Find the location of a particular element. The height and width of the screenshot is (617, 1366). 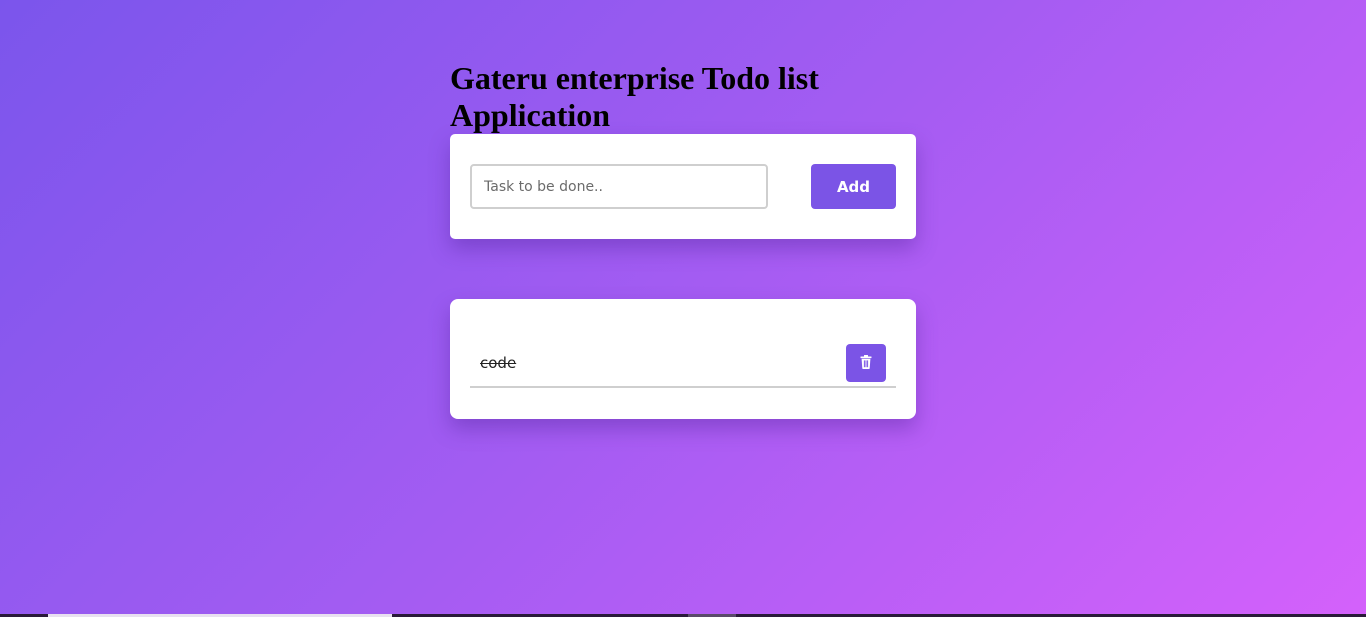

task-input-card: Add is located at coordinates (683, 186).